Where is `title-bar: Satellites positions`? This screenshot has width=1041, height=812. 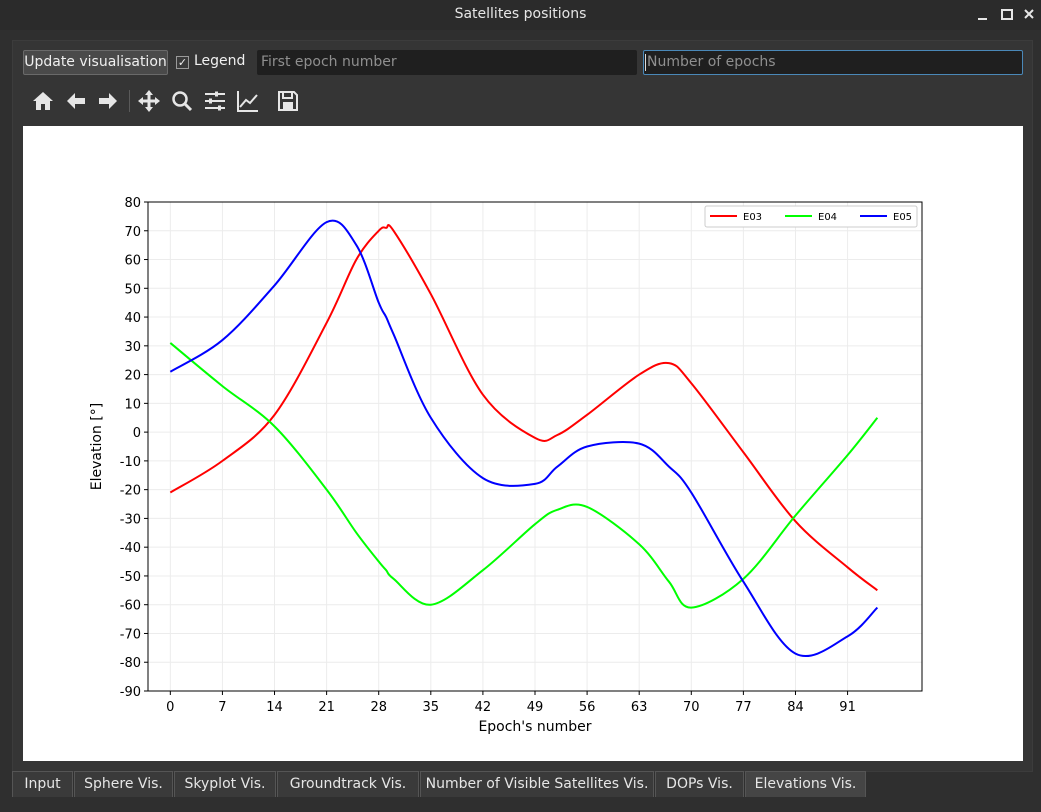 title-bar: Satellites positions is located at coordinates (520, 15).